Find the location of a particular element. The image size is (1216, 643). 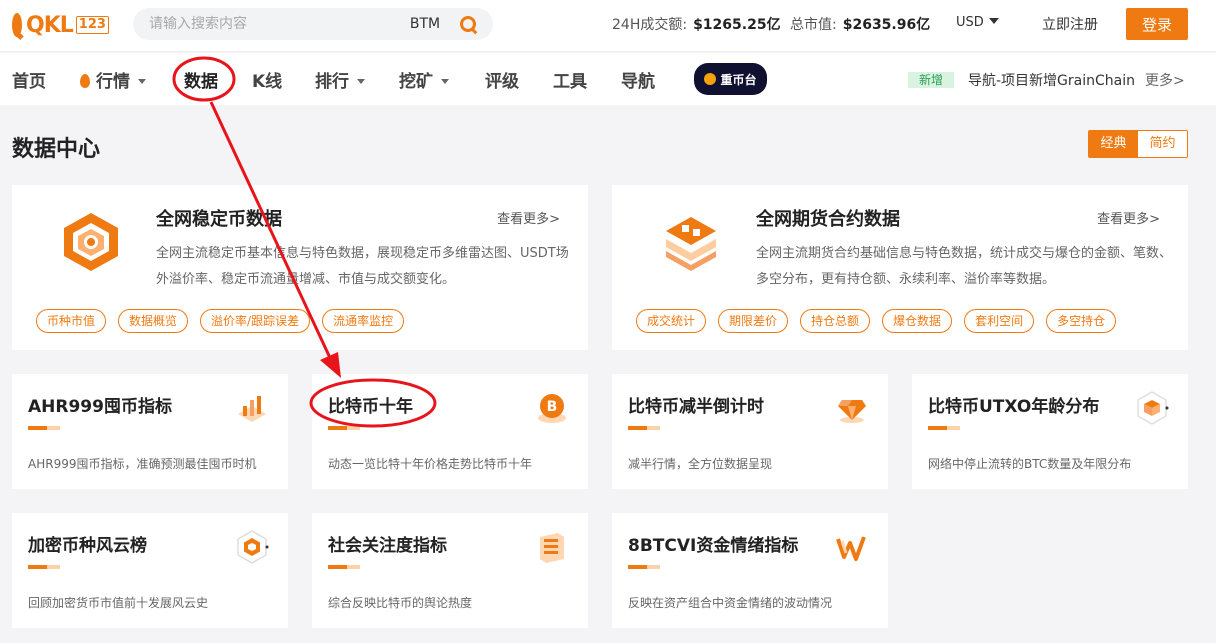

login-button: 登录 is located at coordinates (1157, 24).